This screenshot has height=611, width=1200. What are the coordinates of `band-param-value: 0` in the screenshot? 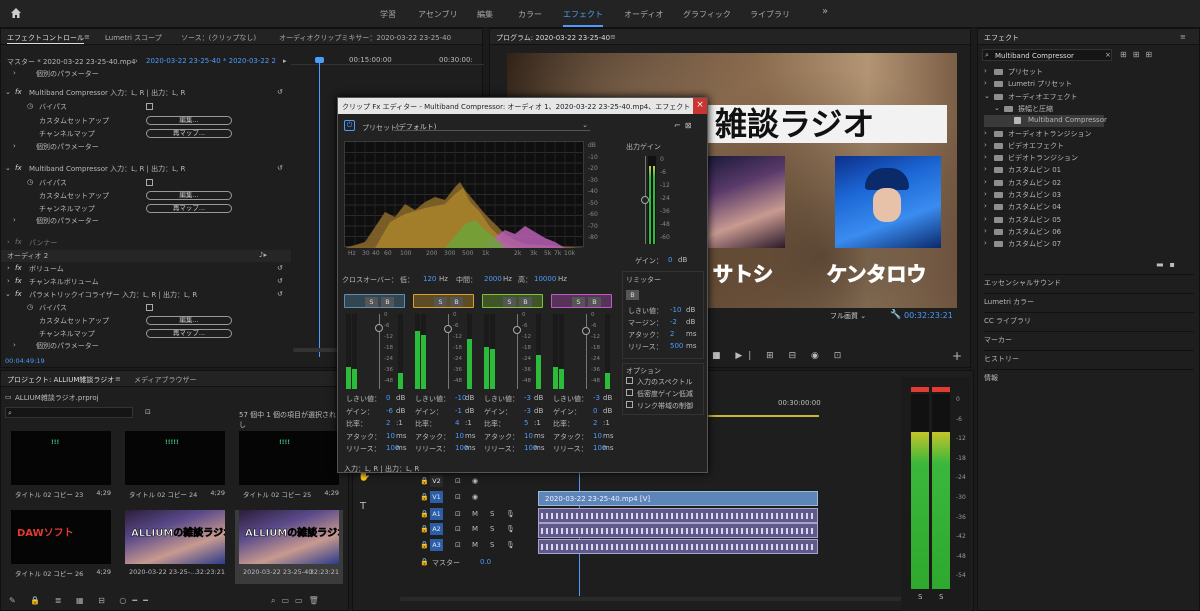 It's located at (388, 398).